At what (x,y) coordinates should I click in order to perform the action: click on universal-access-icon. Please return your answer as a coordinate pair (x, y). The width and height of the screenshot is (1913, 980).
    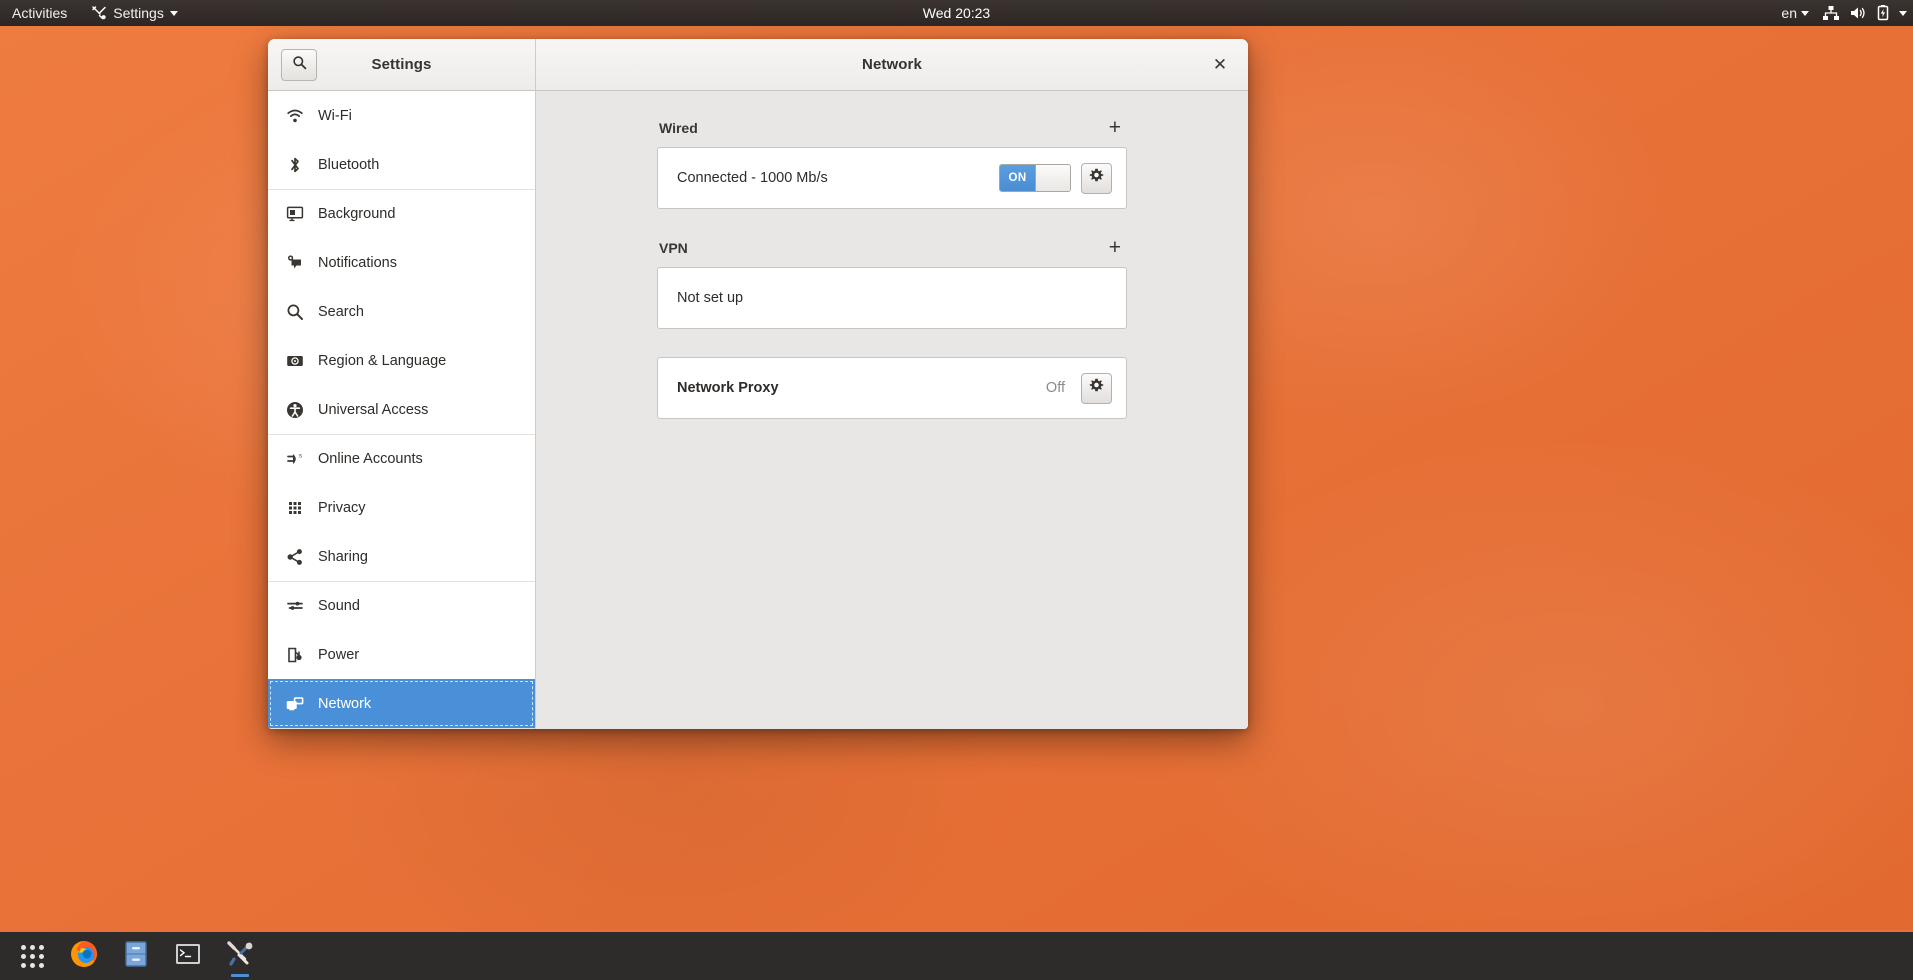
    Looking at the image, I should click on (295, 410).